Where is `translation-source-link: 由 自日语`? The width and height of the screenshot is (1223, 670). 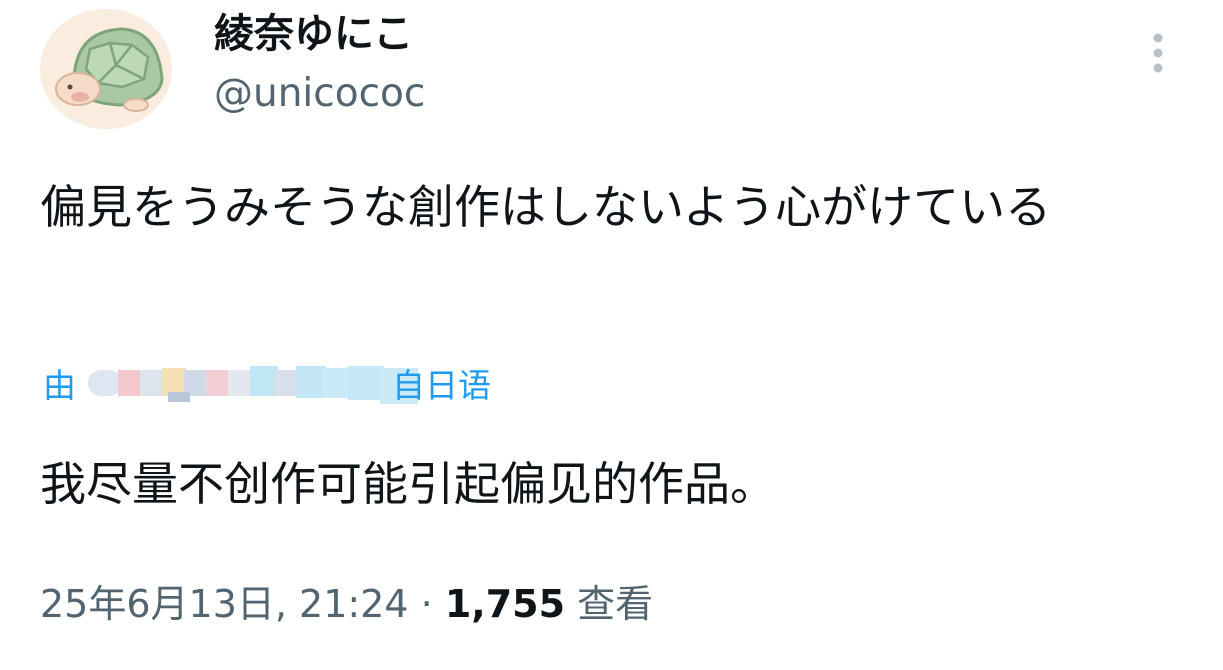
translation-source-link: 由 自日语 is located at coordinates (280, 386).